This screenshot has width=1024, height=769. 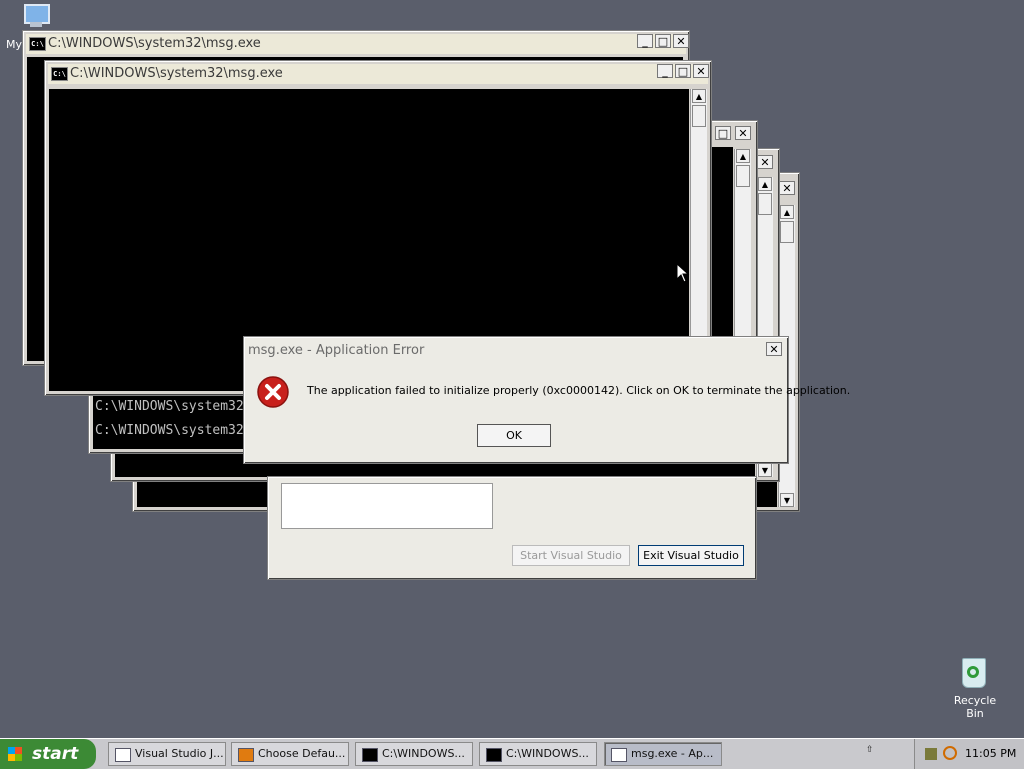 I want to click on start-button: start, so click(x=48, y=754).